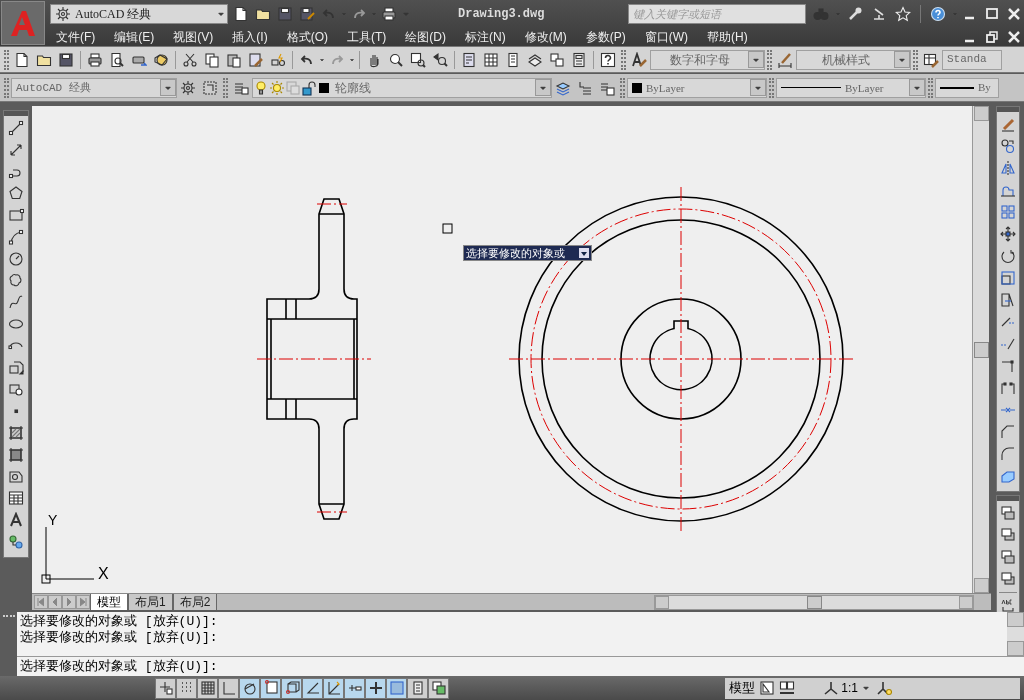 The height and width of the screenshot is (700, 1024). Describe the element at coordinates (1008, 366) in the screenshot. I see `break-at-point-icon` at that location.